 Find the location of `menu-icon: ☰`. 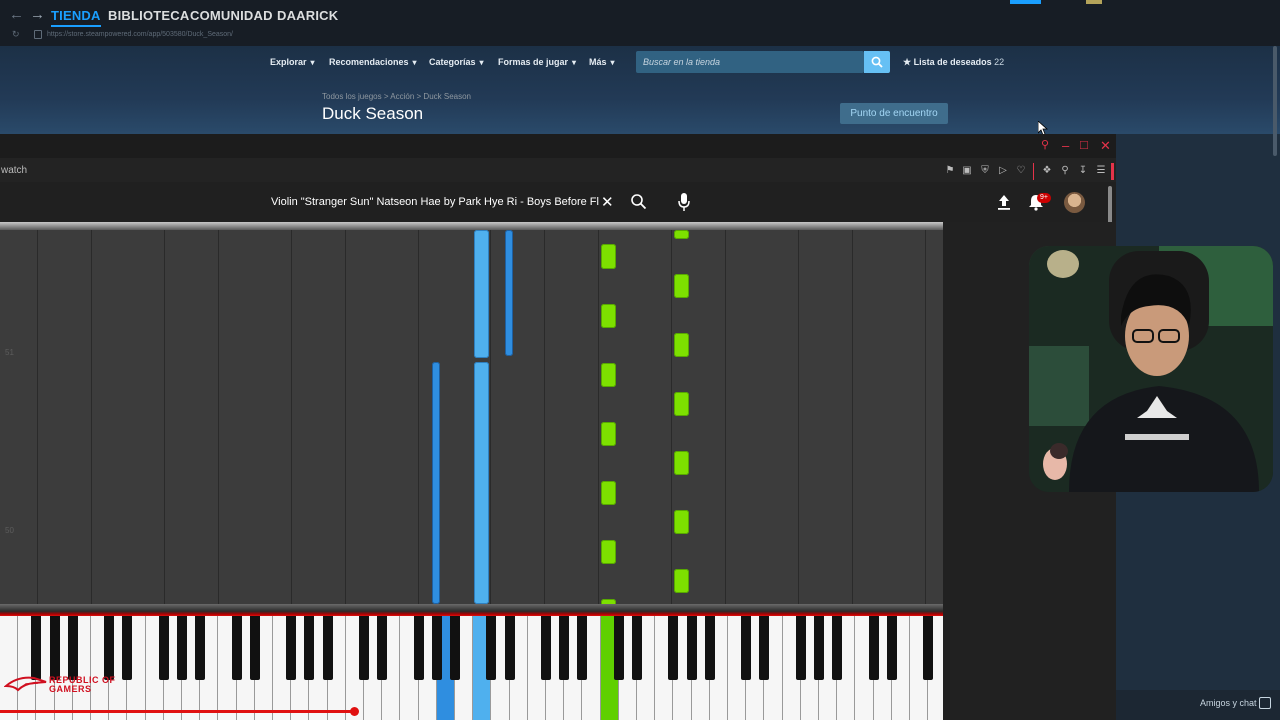

menu-icon: ☰ is located at coordinates (1101, 171).